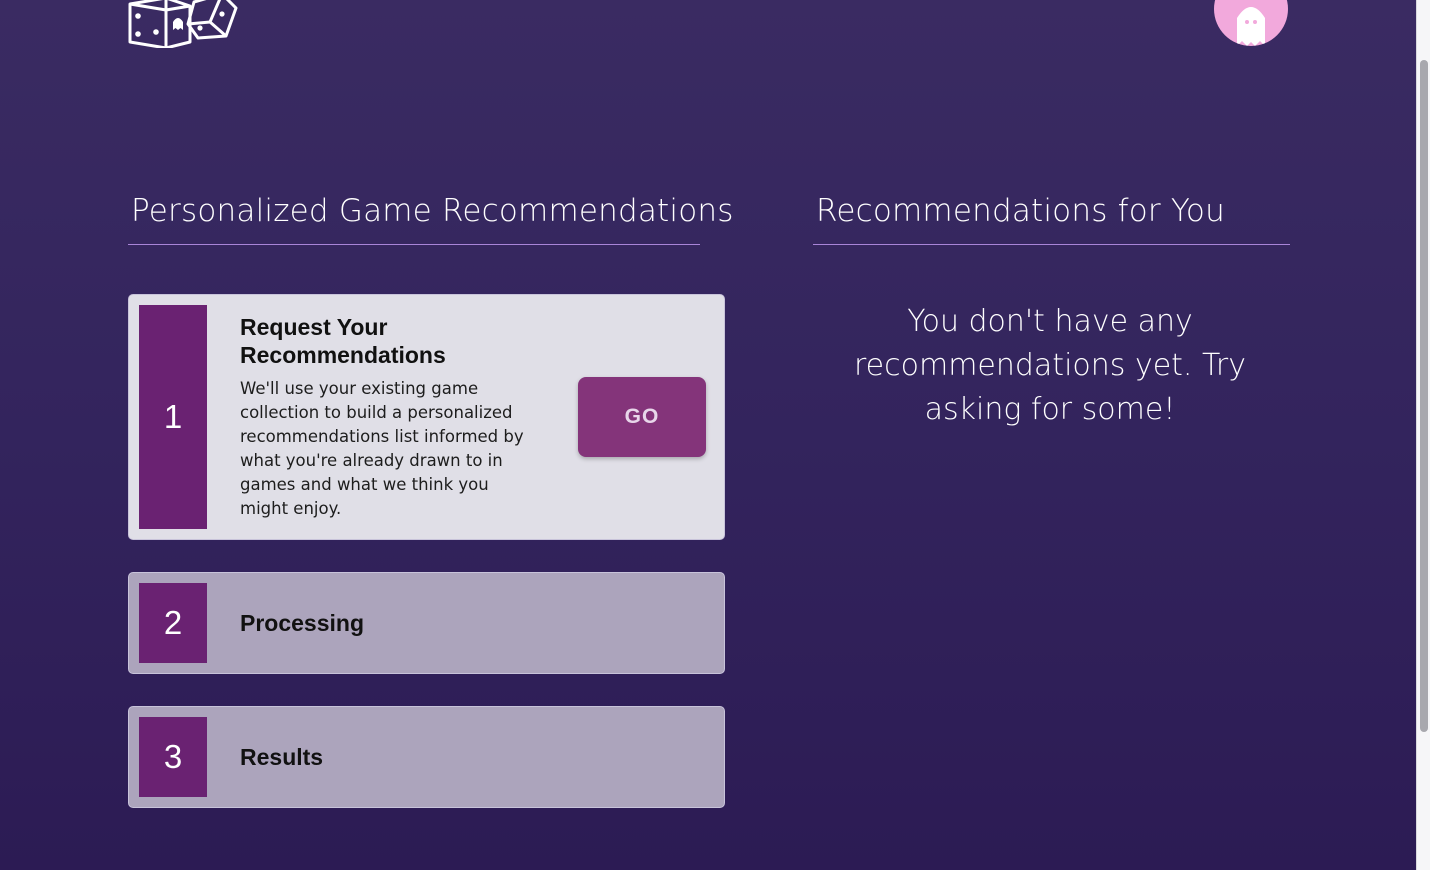 Image resolution: width=1430 pixels, height=870 pixels. Describe the element at coordinates (173, 623) in the screenshot. I see `step-number: 2` at that location.